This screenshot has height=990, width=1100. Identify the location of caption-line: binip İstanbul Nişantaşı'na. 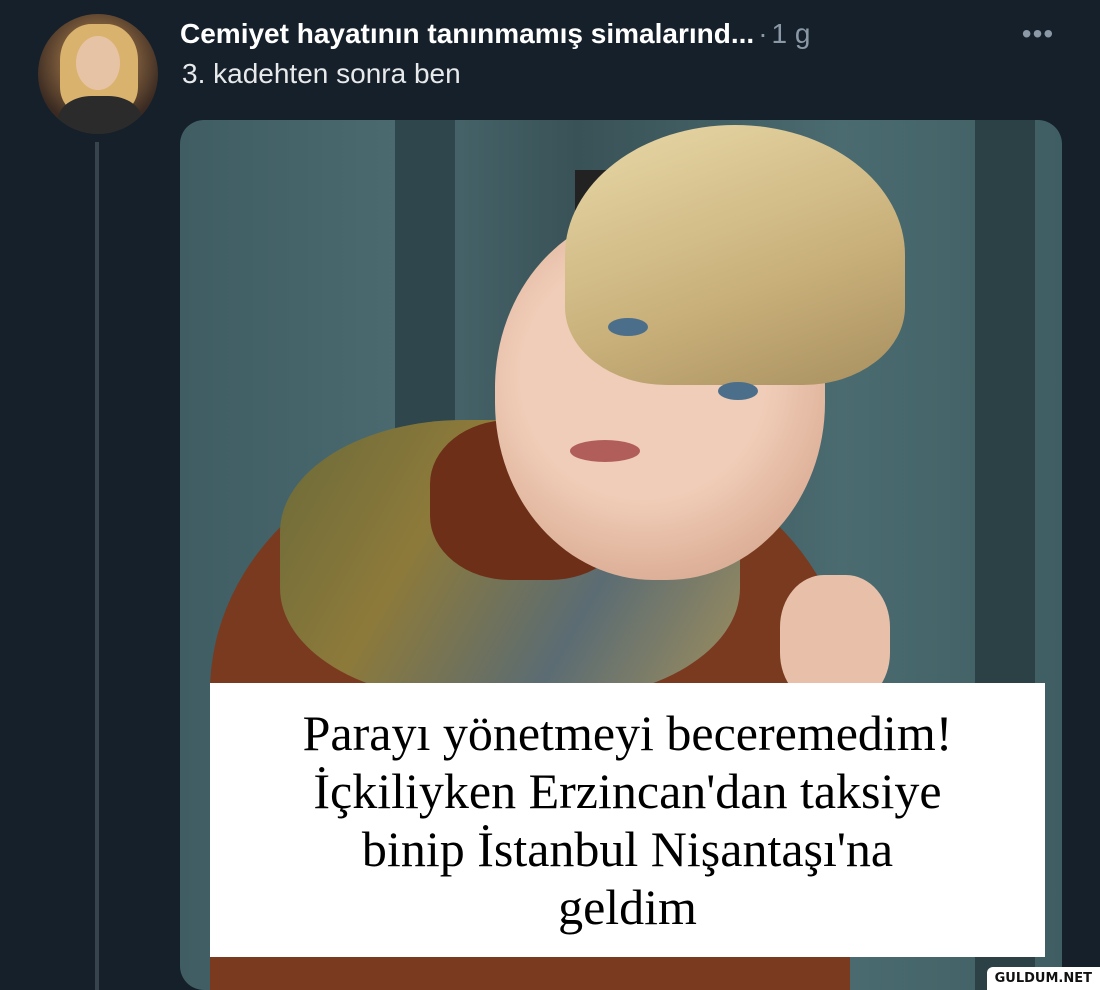
(627, 849).